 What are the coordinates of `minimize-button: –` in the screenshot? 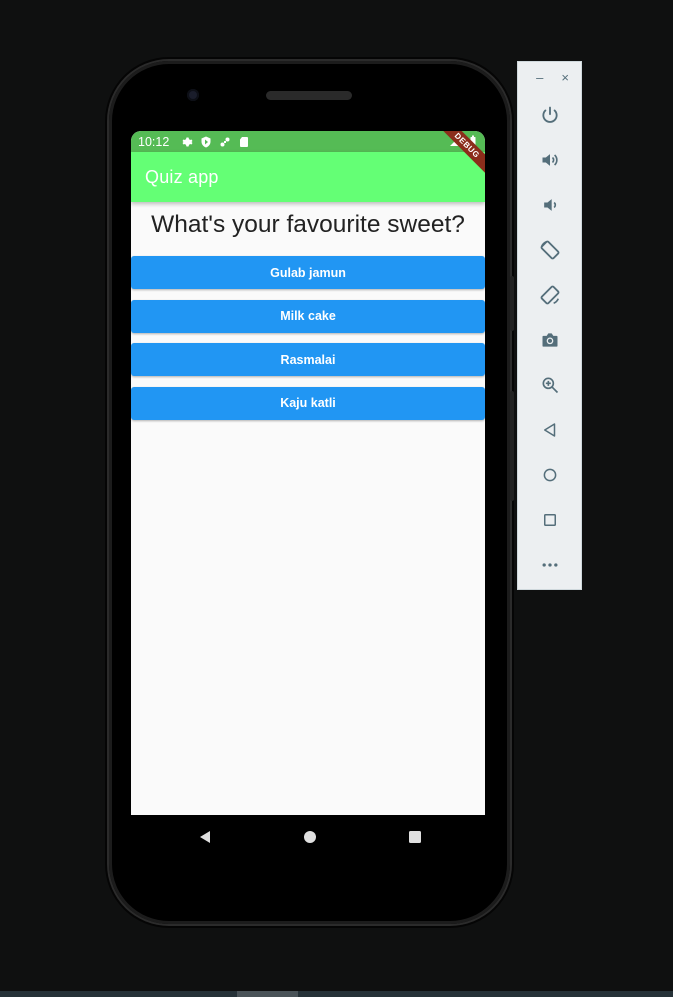 It's located at (539, 77).